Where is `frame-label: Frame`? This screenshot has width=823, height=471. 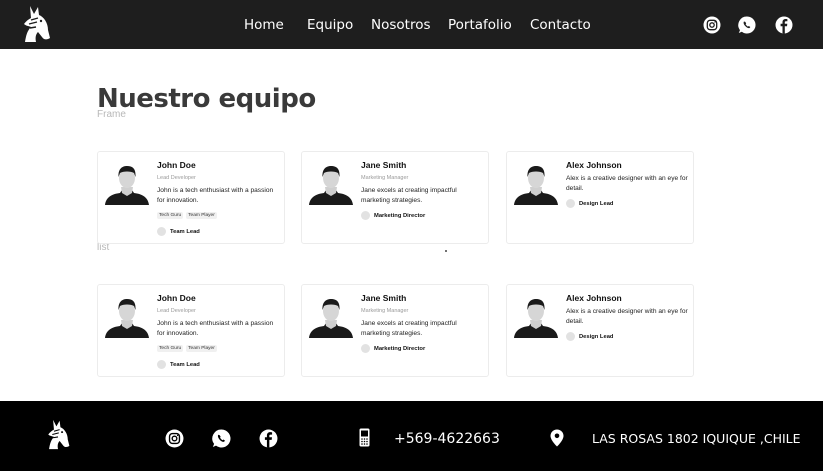 frame-label: Frame is located at coordinates (111, 114).